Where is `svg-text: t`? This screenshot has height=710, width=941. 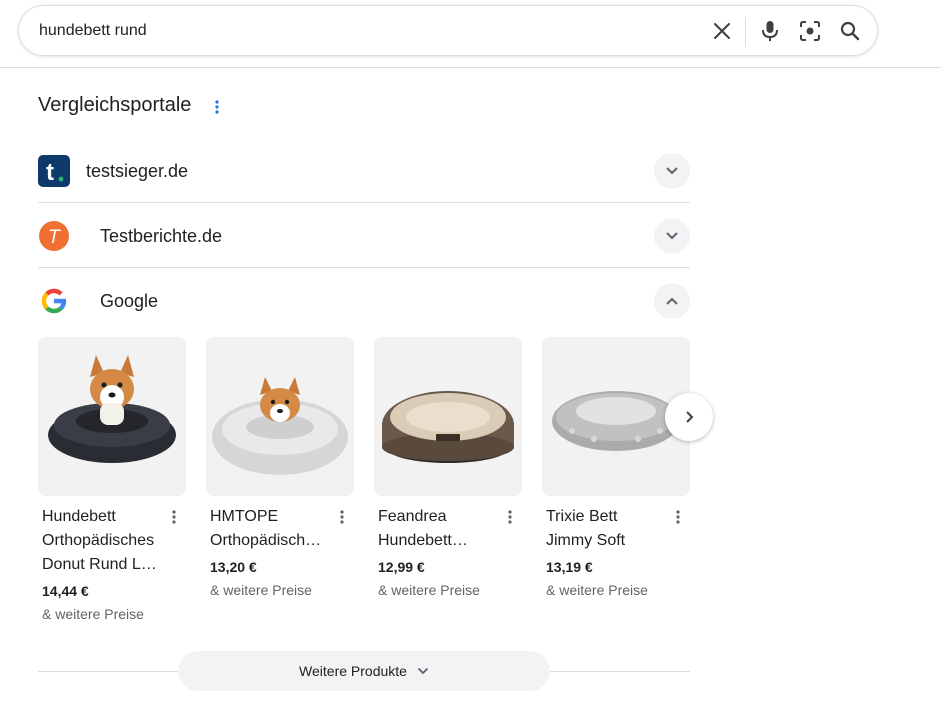
svg-text: t is located at coordinates (50, 172).